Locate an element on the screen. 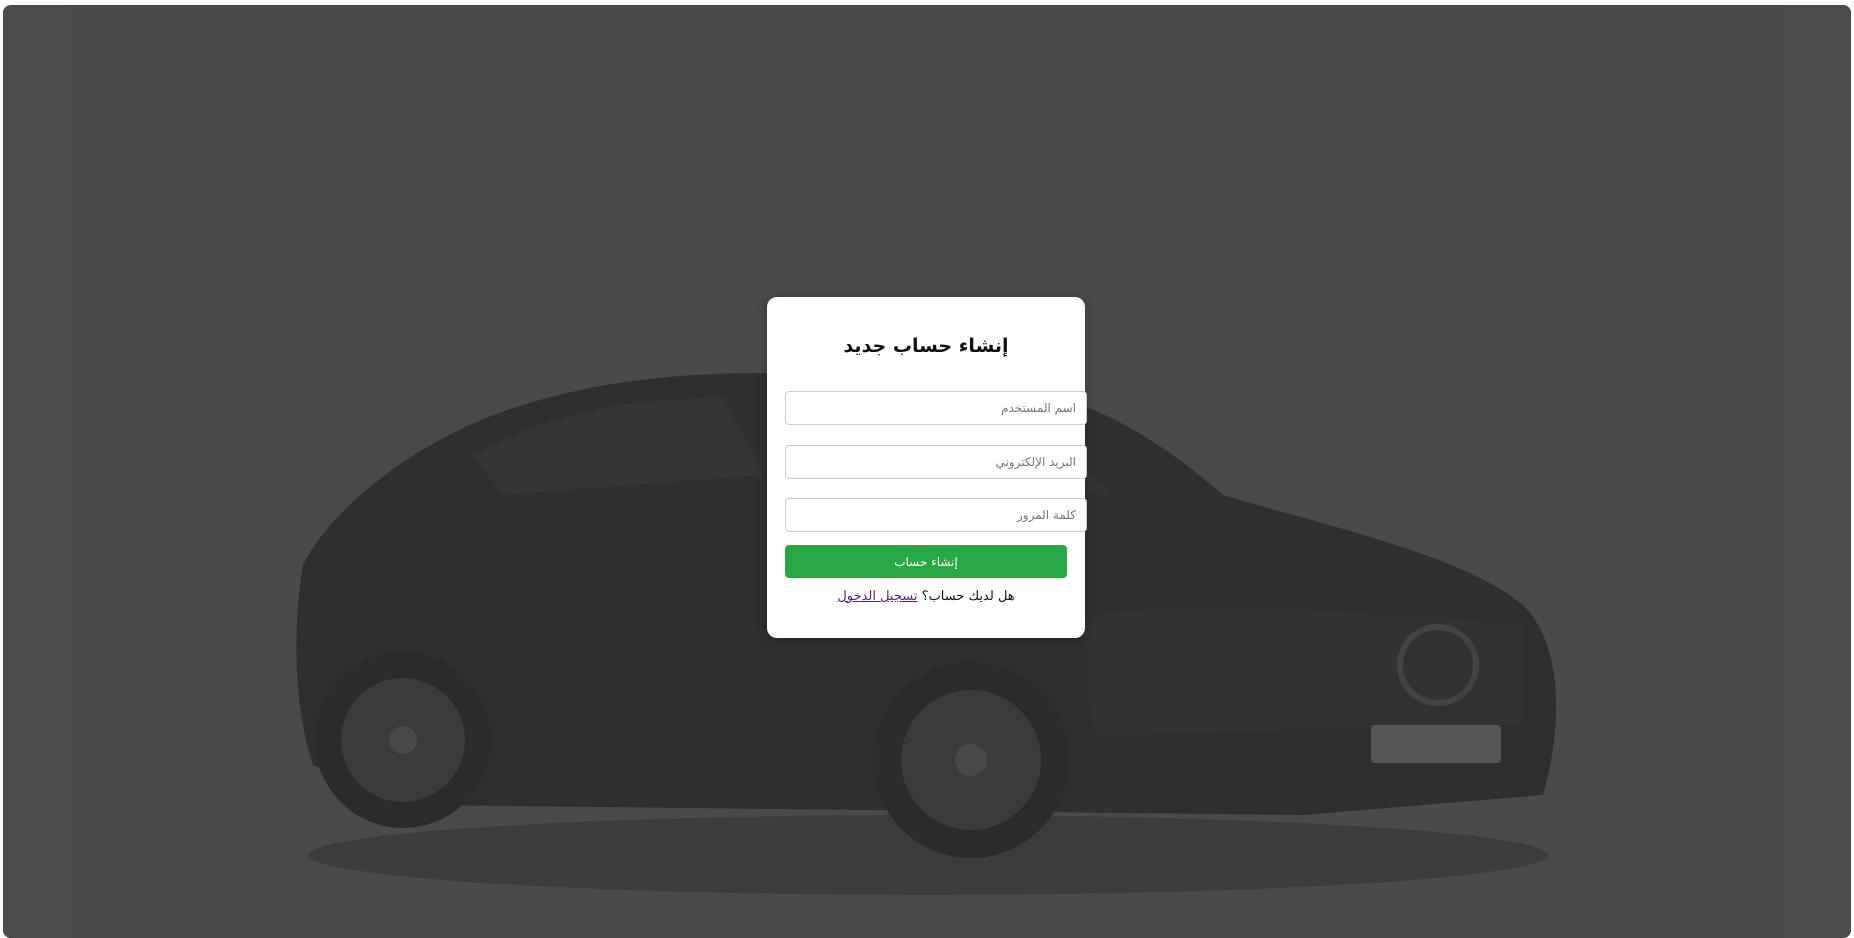  email-input is located at coordinates (936, 462).